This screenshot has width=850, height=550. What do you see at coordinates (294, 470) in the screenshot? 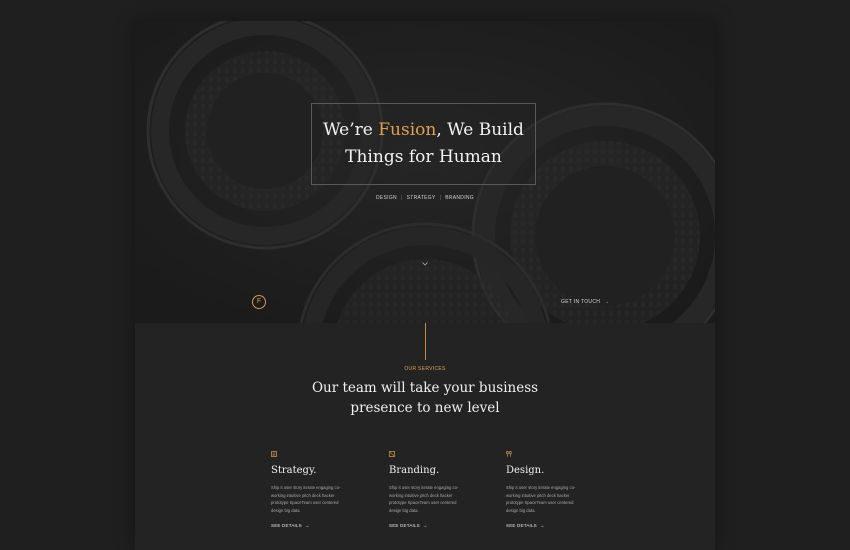
I see `service-name: Strategy.` at bounding box center [294, 470].